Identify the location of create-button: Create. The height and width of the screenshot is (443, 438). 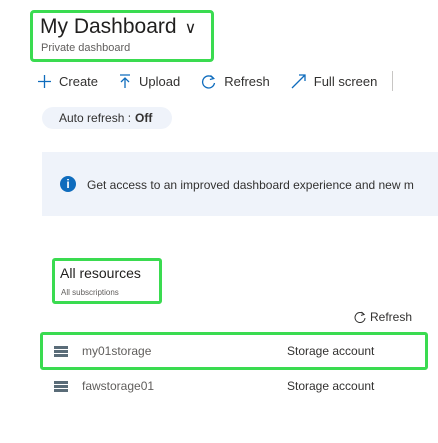
(68, 81).